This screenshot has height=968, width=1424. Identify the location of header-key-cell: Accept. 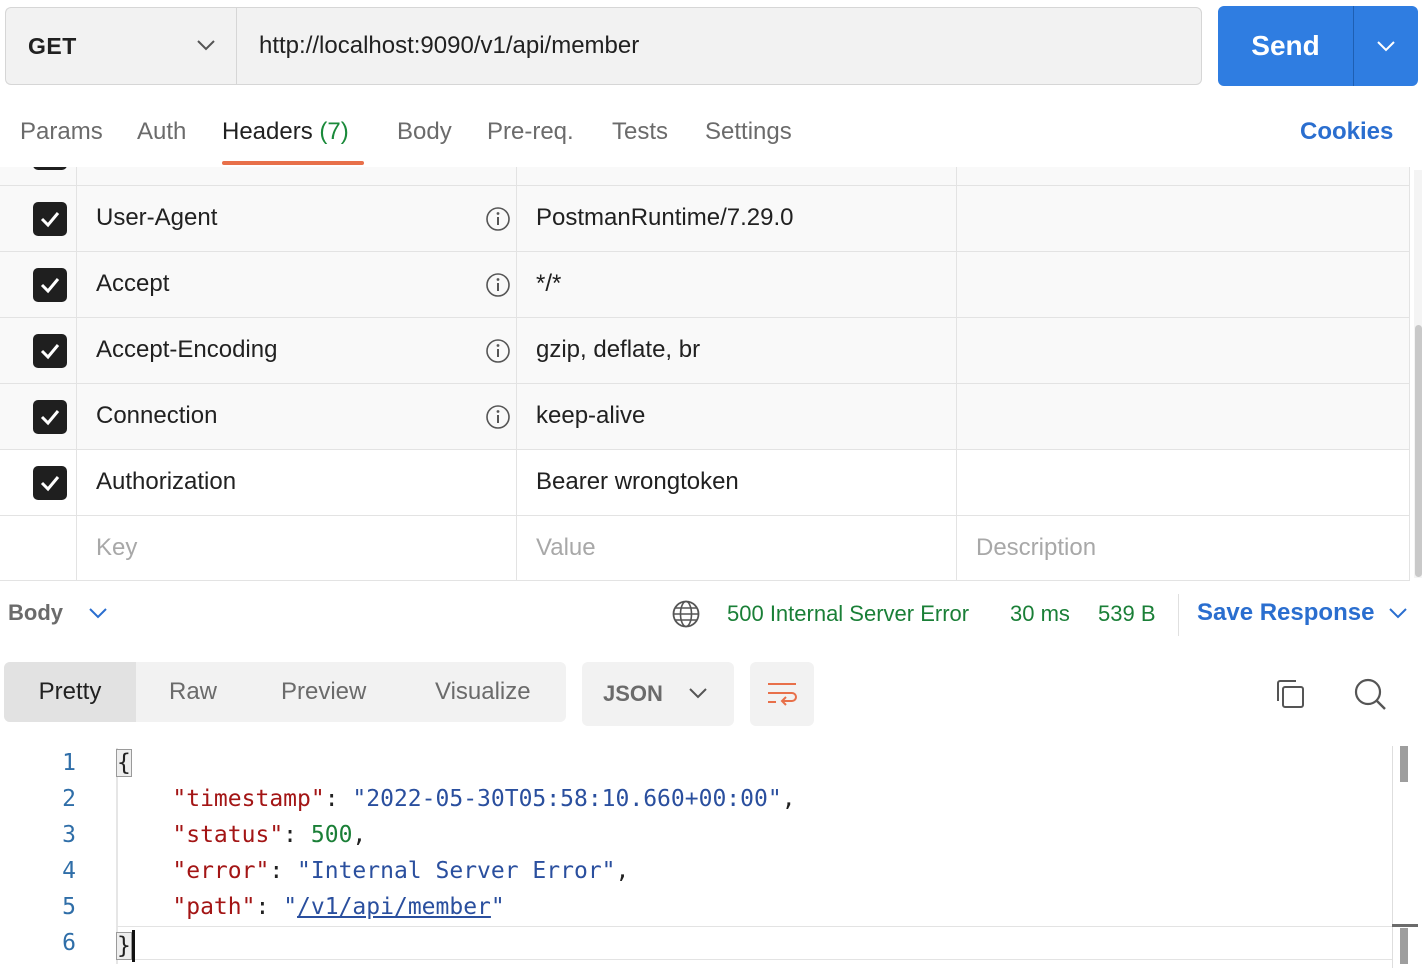
(297, 284).